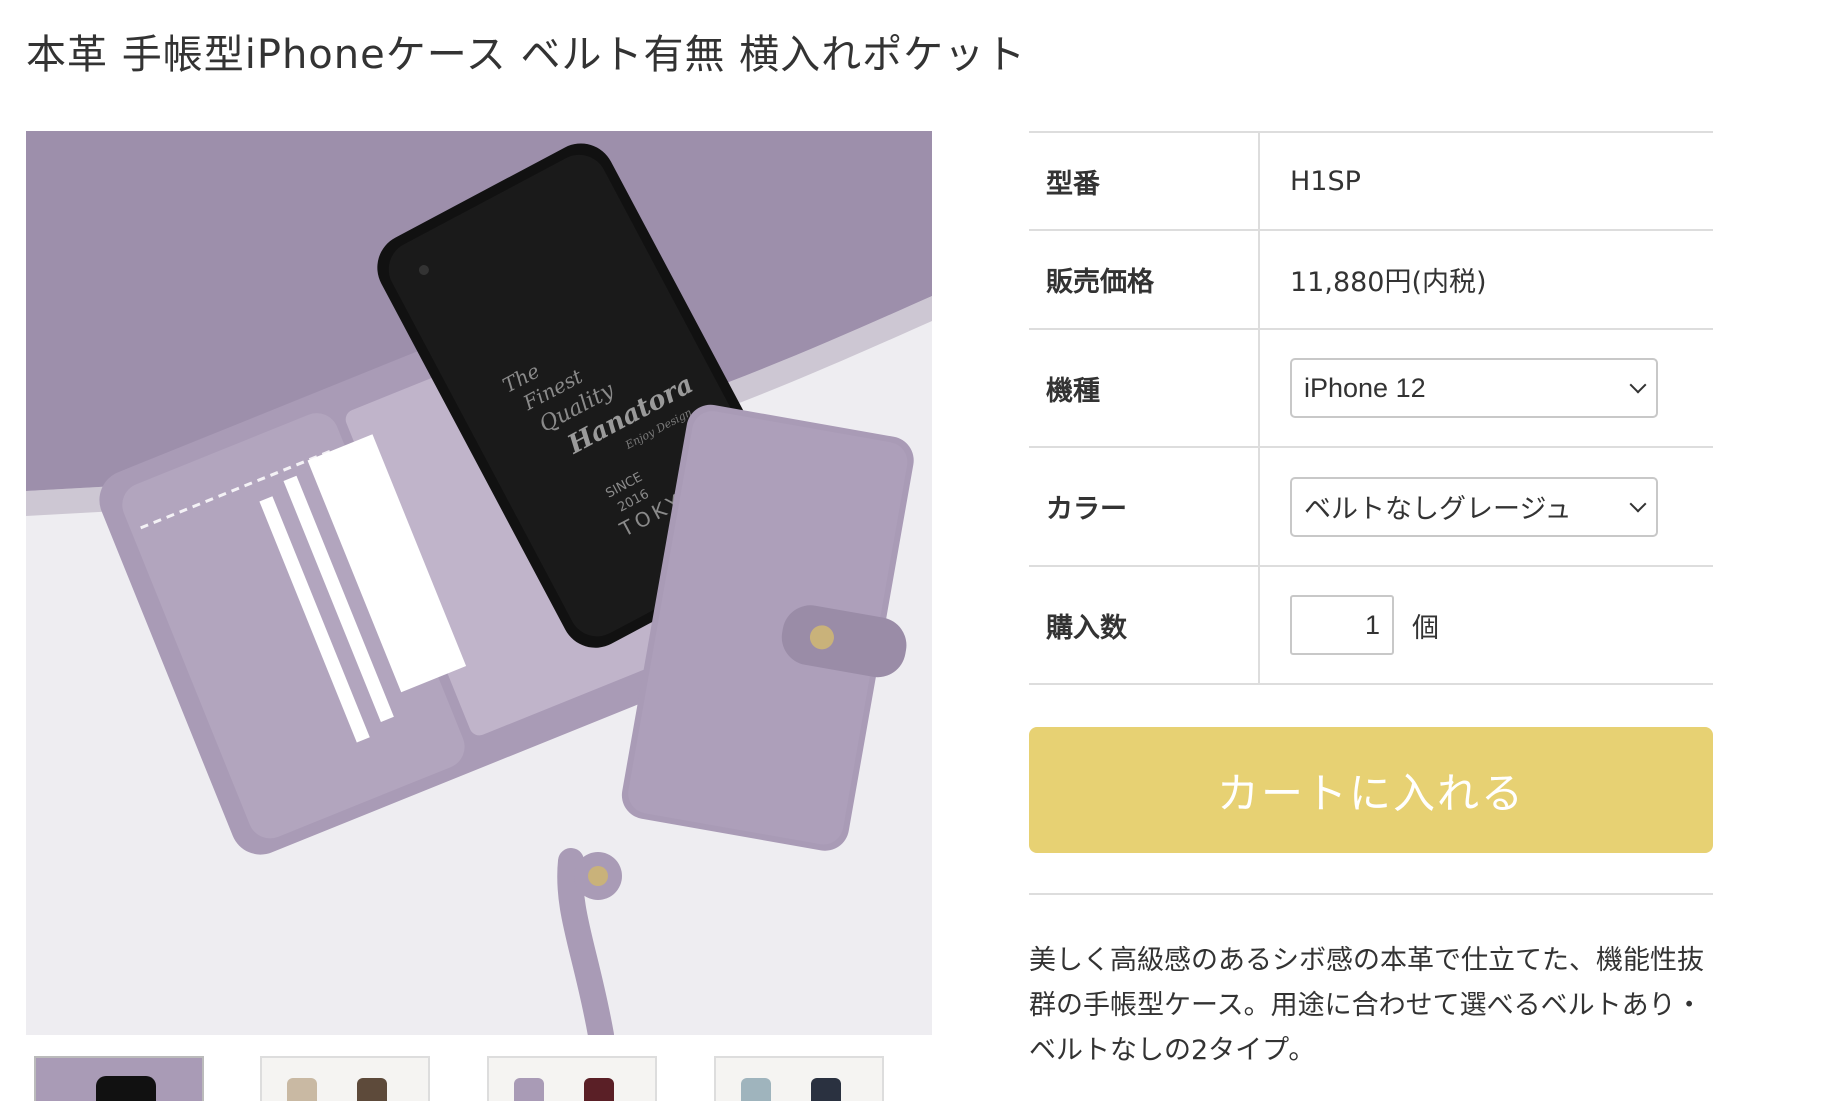 This screenshot has height=1101, width=1830. I want to click on spec-row-price: 販売価格 11,880円(内税), so click(1371, 279).